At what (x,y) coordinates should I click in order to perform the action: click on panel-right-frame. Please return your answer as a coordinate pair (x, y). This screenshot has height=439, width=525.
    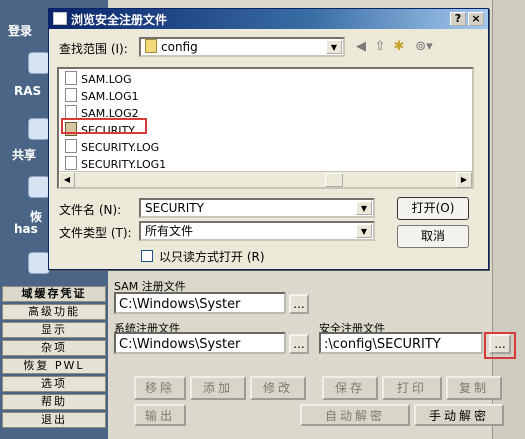
    Looking at the image, I should click on (508, 219).